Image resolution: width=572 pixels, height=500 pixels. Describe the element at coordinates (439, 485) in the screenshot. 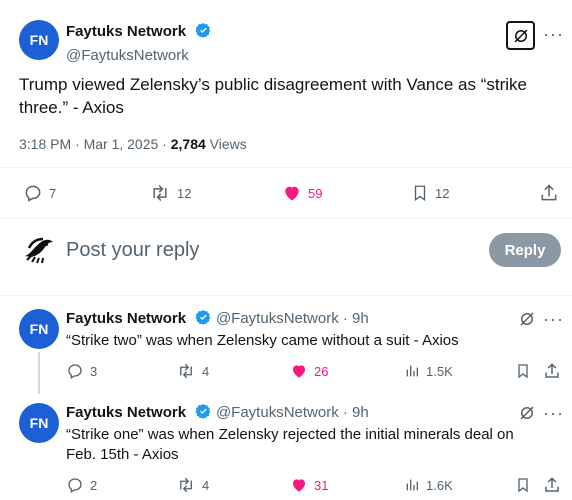

I see `views-count: 1.6K` at that location.